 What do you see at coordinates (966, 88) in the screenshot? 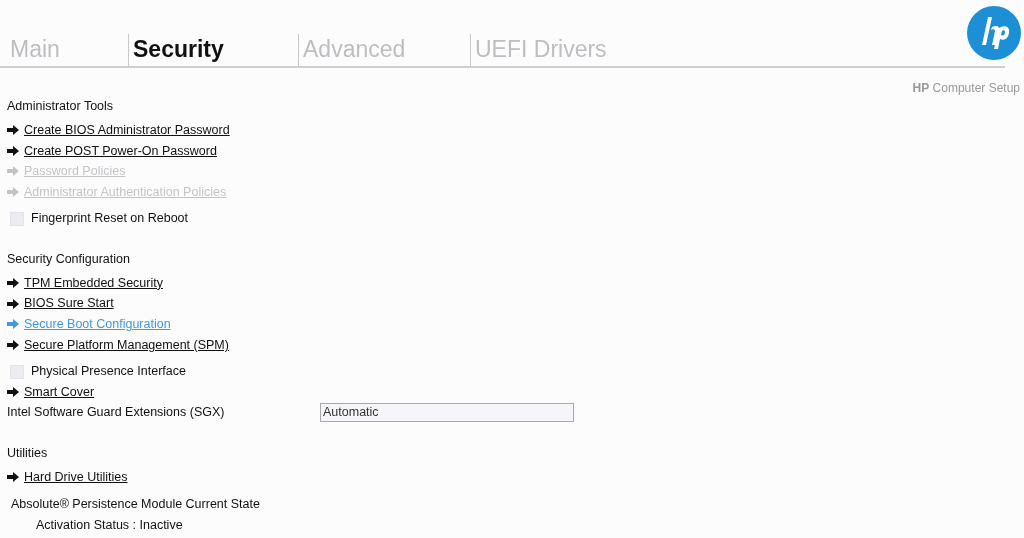
I see `app-title: HP Computer Setup` at bounding box center [966, 88].